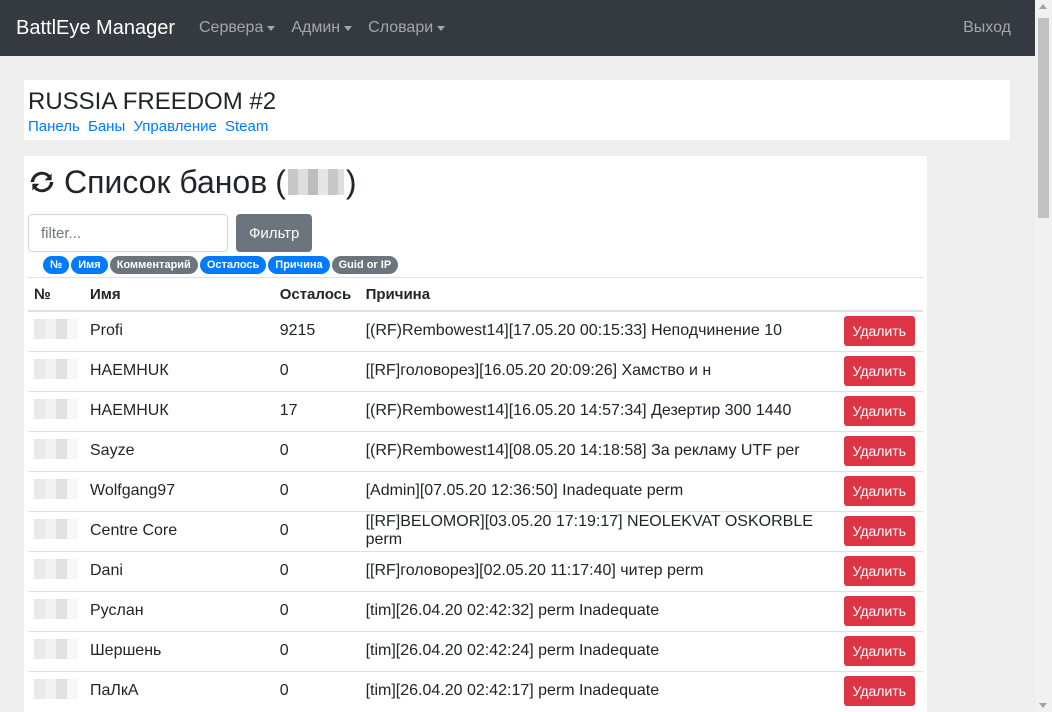 The height and width of the screenshot is (712, 1052). Describe the element at coordinates (274, 233) in the screenshot. I see `filter-button: Фильтр` at that location.